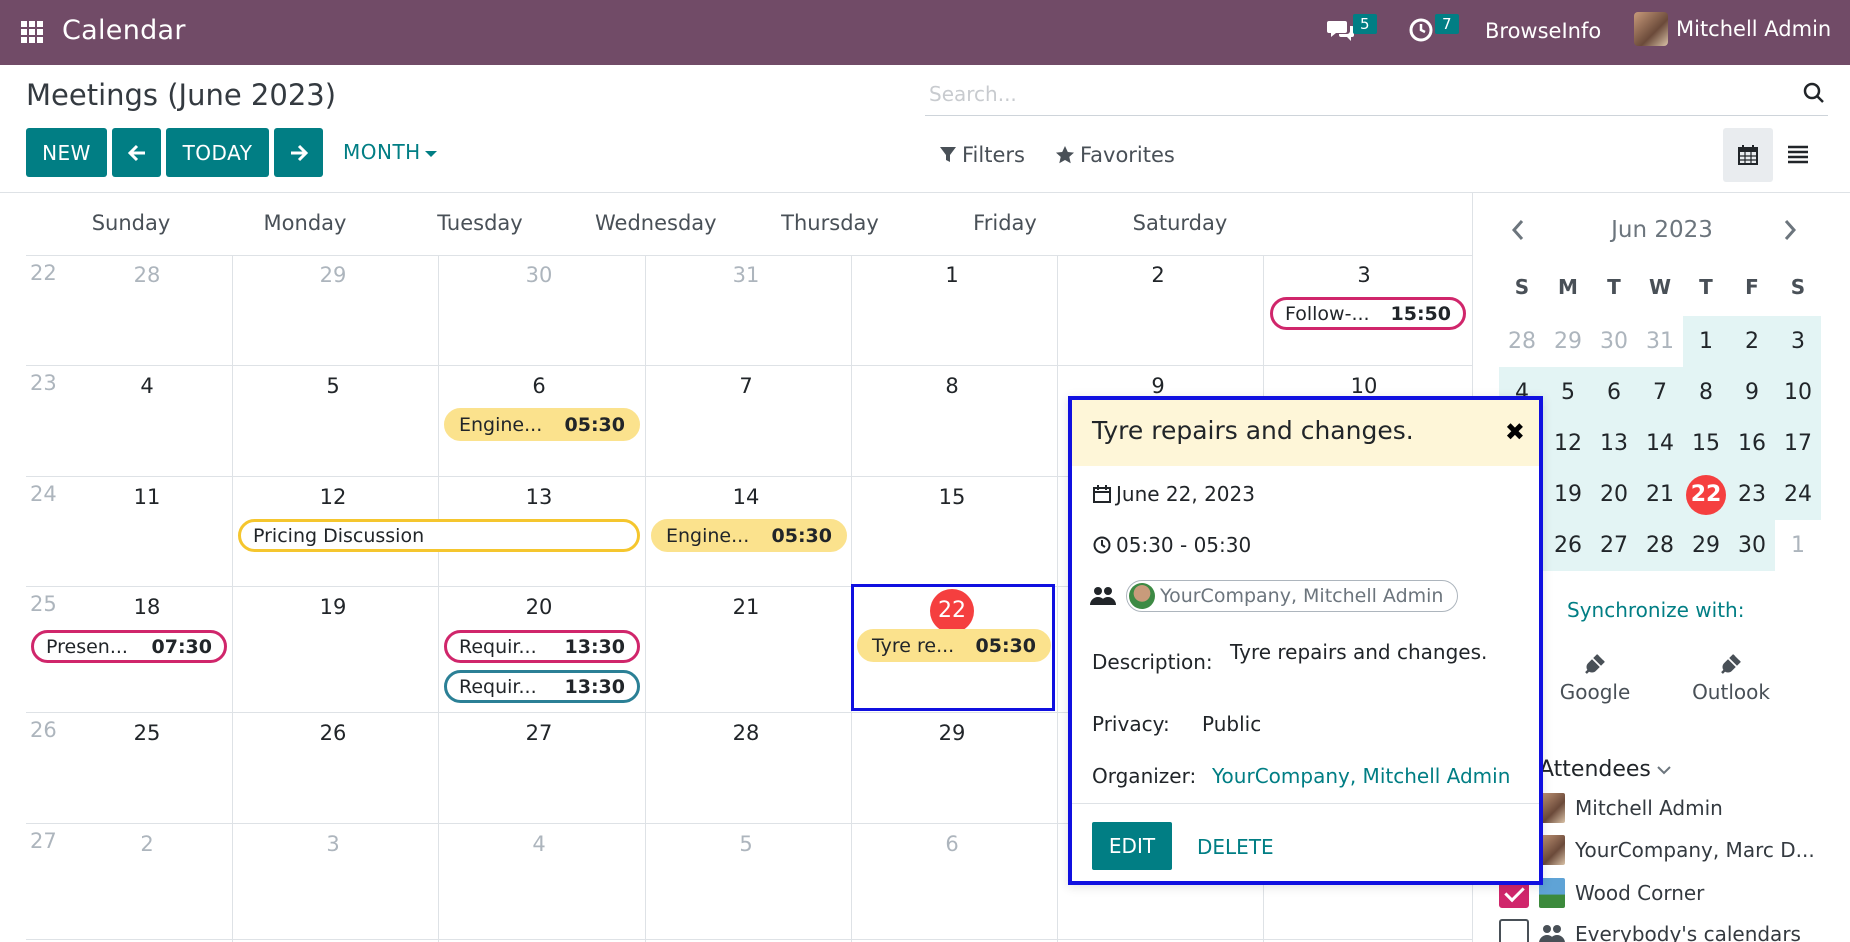  Describe the element at coordinates (1132, 846) in the screenshot. I see `edit-button: EDIT` at that location.